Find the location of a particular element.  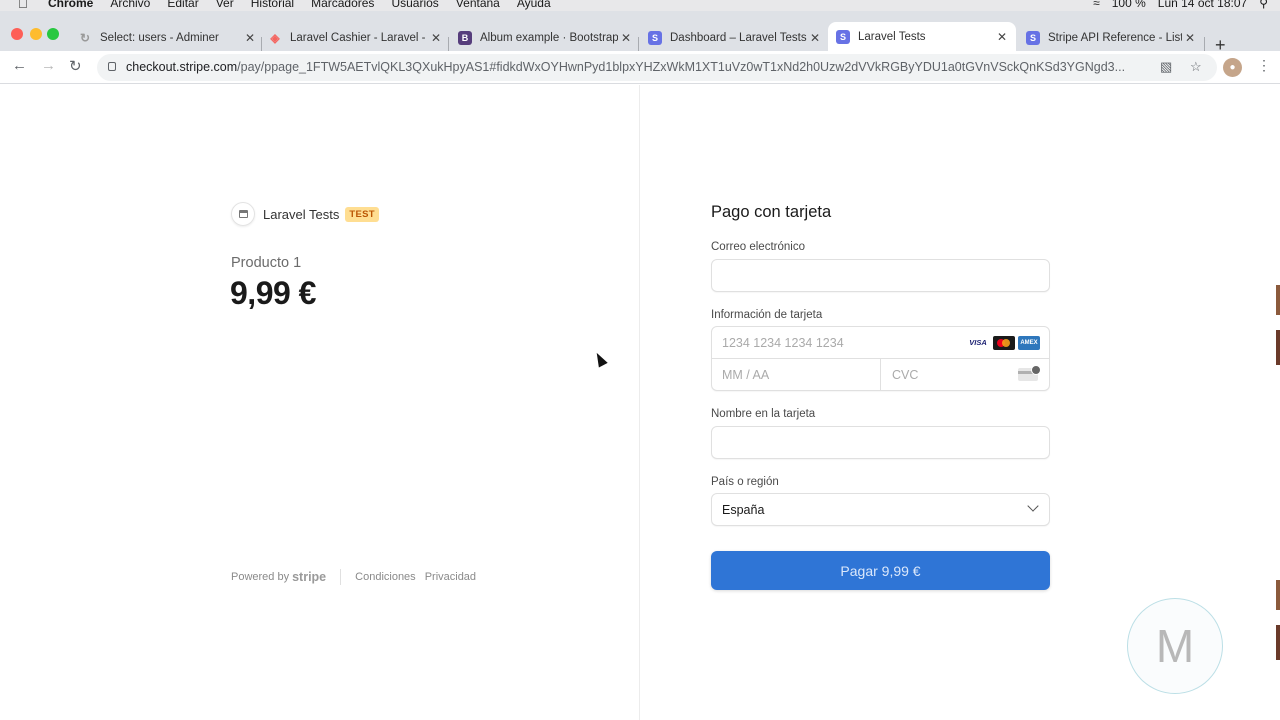

watermark-logo: M is located at coordinates (1175, 646).